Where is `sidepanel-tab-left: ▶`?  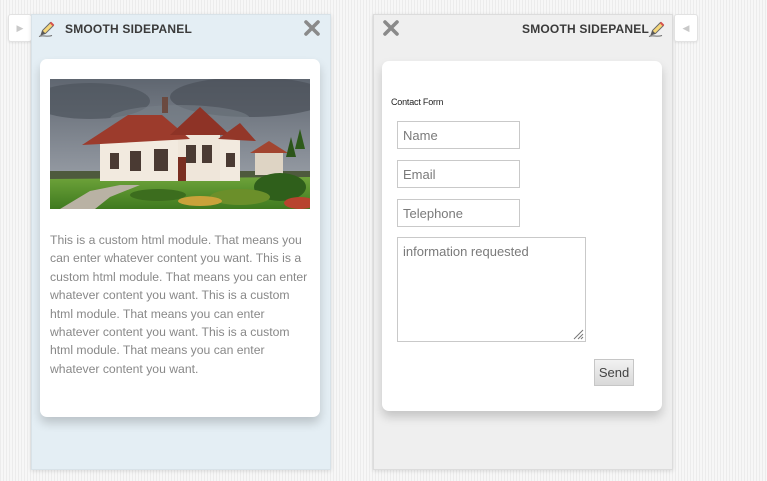
sidepanel-tab-left: ▶ is located at coordinates (20, 28).